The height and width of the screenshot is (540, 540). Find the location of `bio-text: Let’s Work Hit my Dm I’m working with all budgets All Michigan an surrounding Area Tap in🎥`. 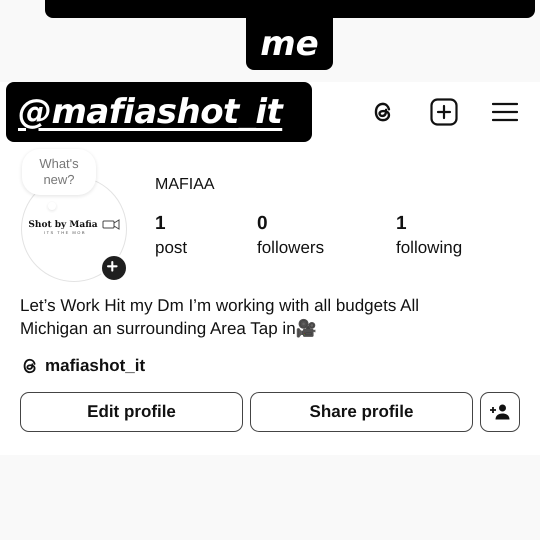

bio-text: Let’s Work Hit my Dm I’m working with all budgets All Michigan an surrounding Area Tap in🎥 is located at coordinates (219, 317).